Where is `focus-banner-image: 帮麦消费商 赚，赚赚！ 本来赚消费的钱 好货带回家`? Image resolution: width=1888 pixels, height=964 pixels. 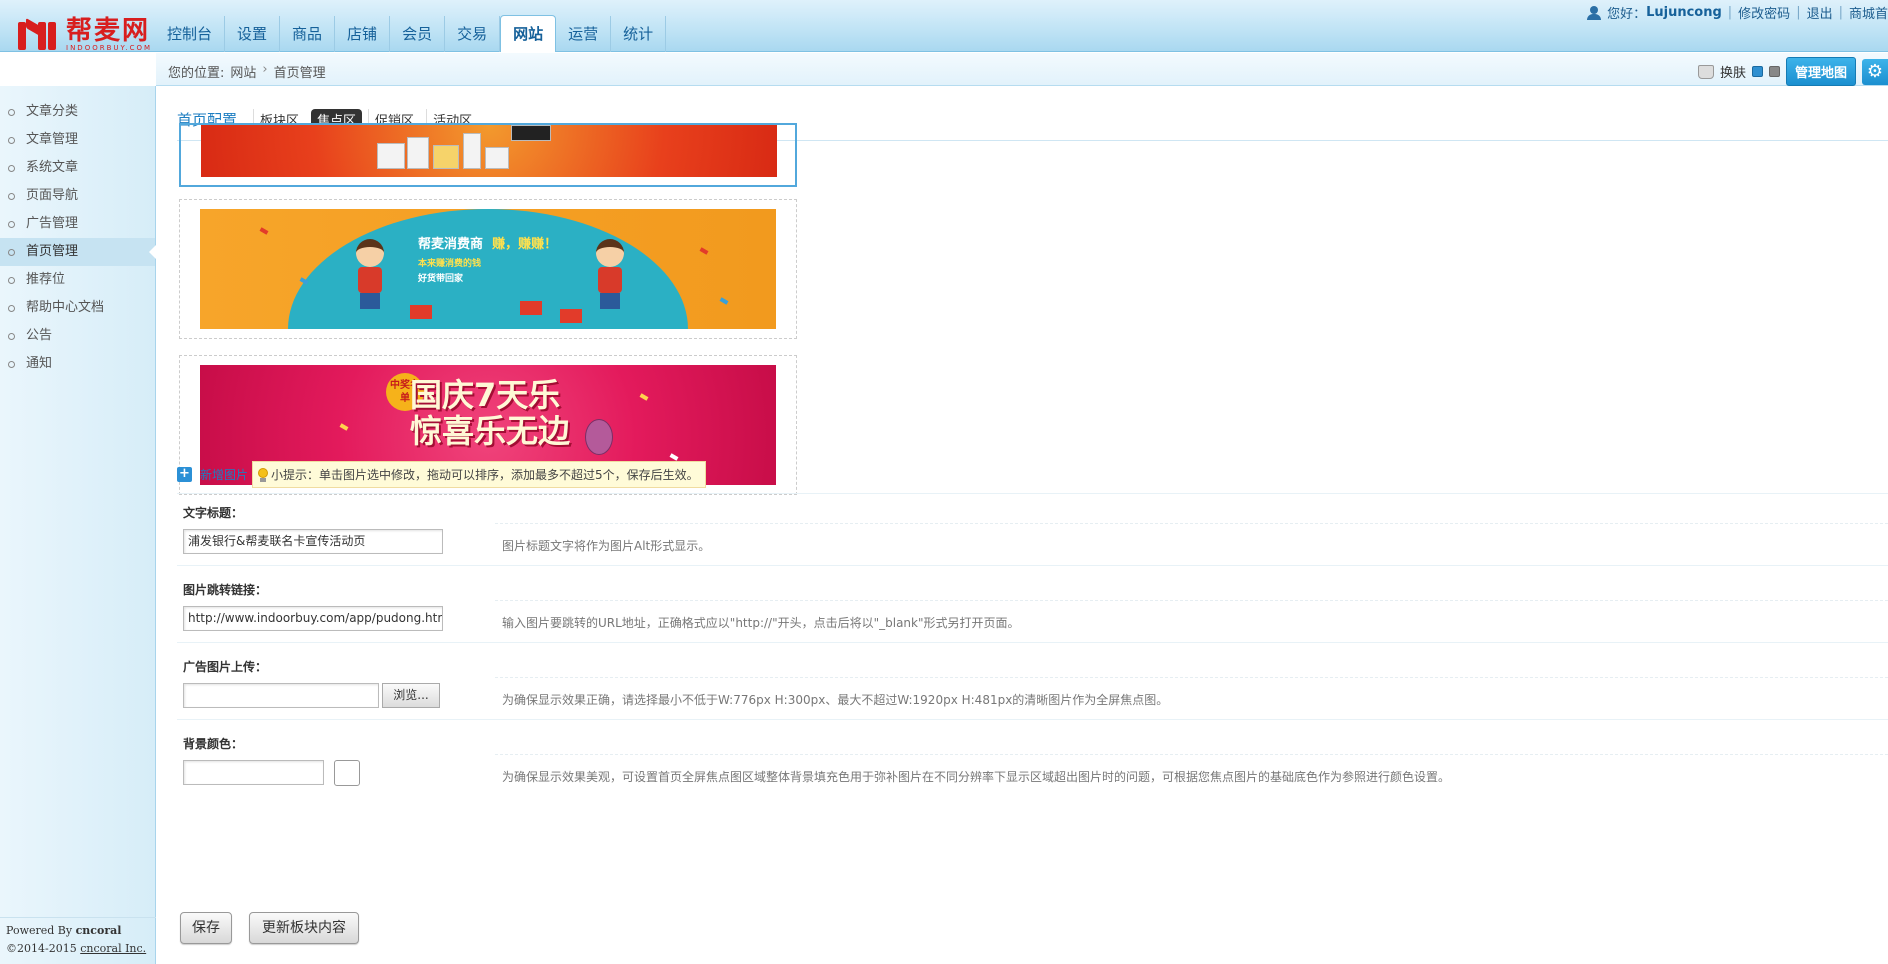
focus-banner-image: 帮麦消费商 赚，赚赚！ 本来赚消费的钱 好货带回家 is located at coordinates (488, 269).